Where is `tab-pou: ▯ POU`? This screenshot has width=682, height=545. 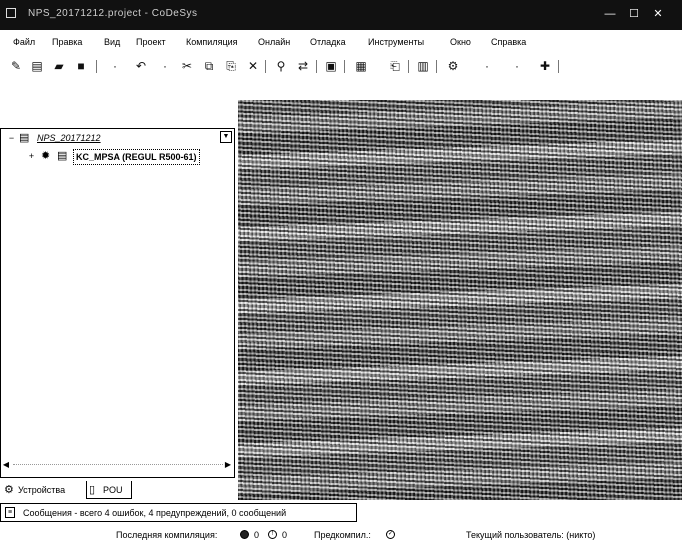
tab-pou: ▯ POU is located at coordinates (109, 490).